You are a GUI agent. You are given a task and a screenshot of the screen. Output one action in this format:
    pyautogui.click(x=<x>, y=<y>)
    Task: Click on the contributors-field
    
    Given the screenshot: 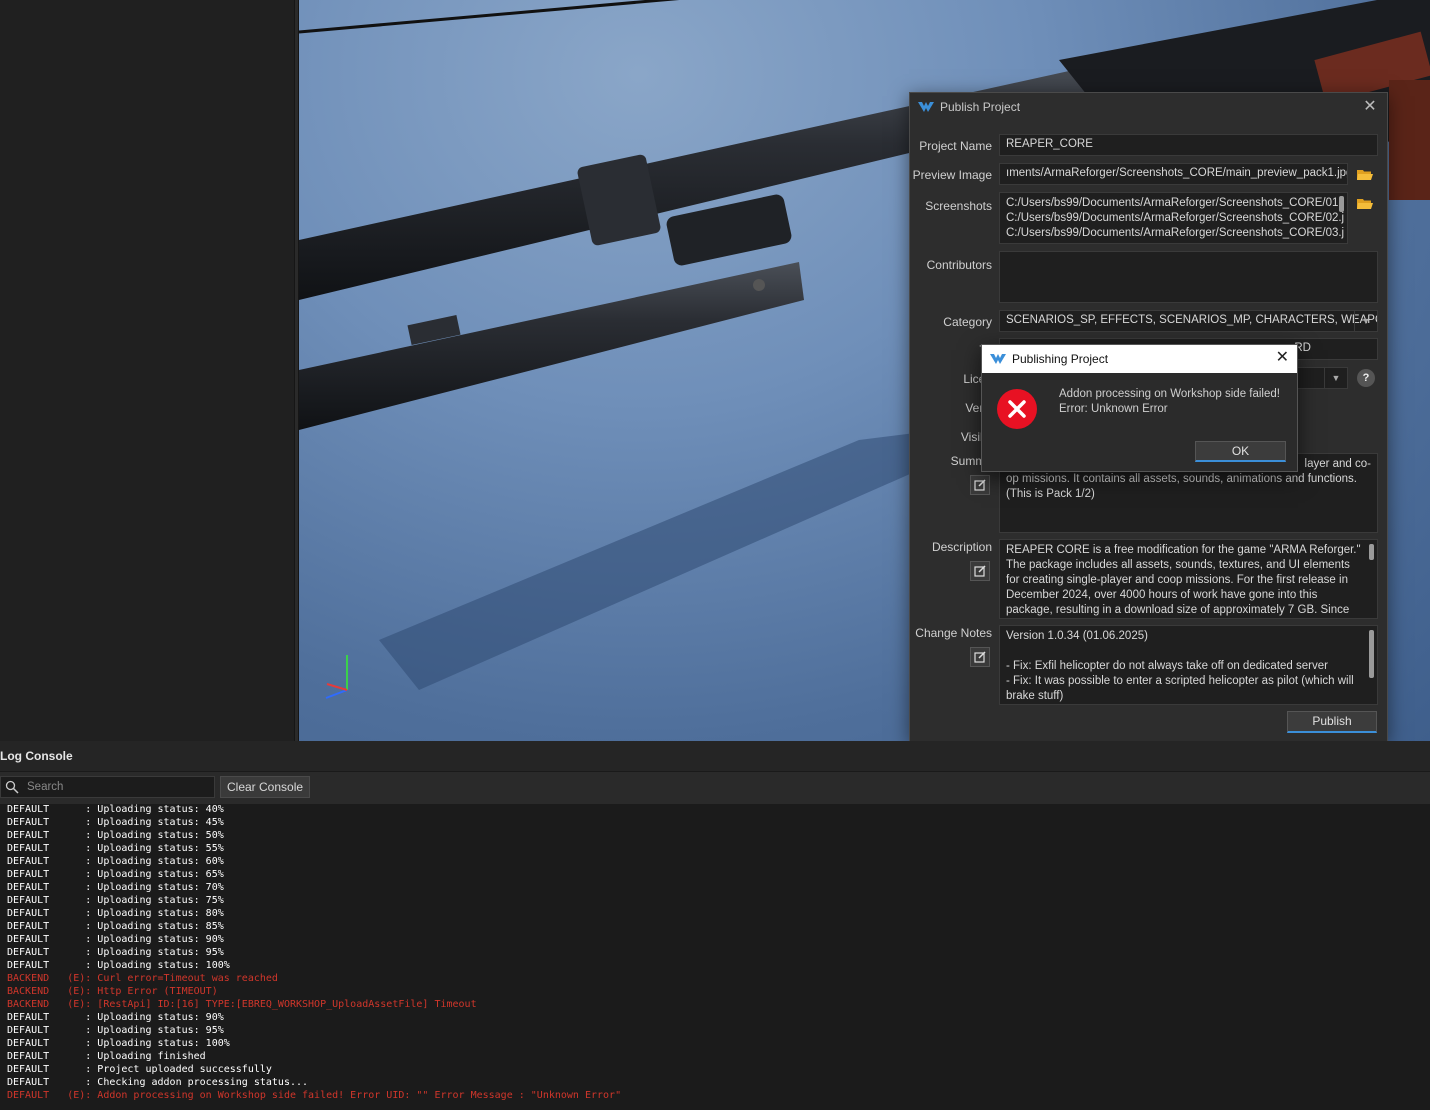 What is the action you would take?
    pyautogui.click(x=1188, y=277)
    